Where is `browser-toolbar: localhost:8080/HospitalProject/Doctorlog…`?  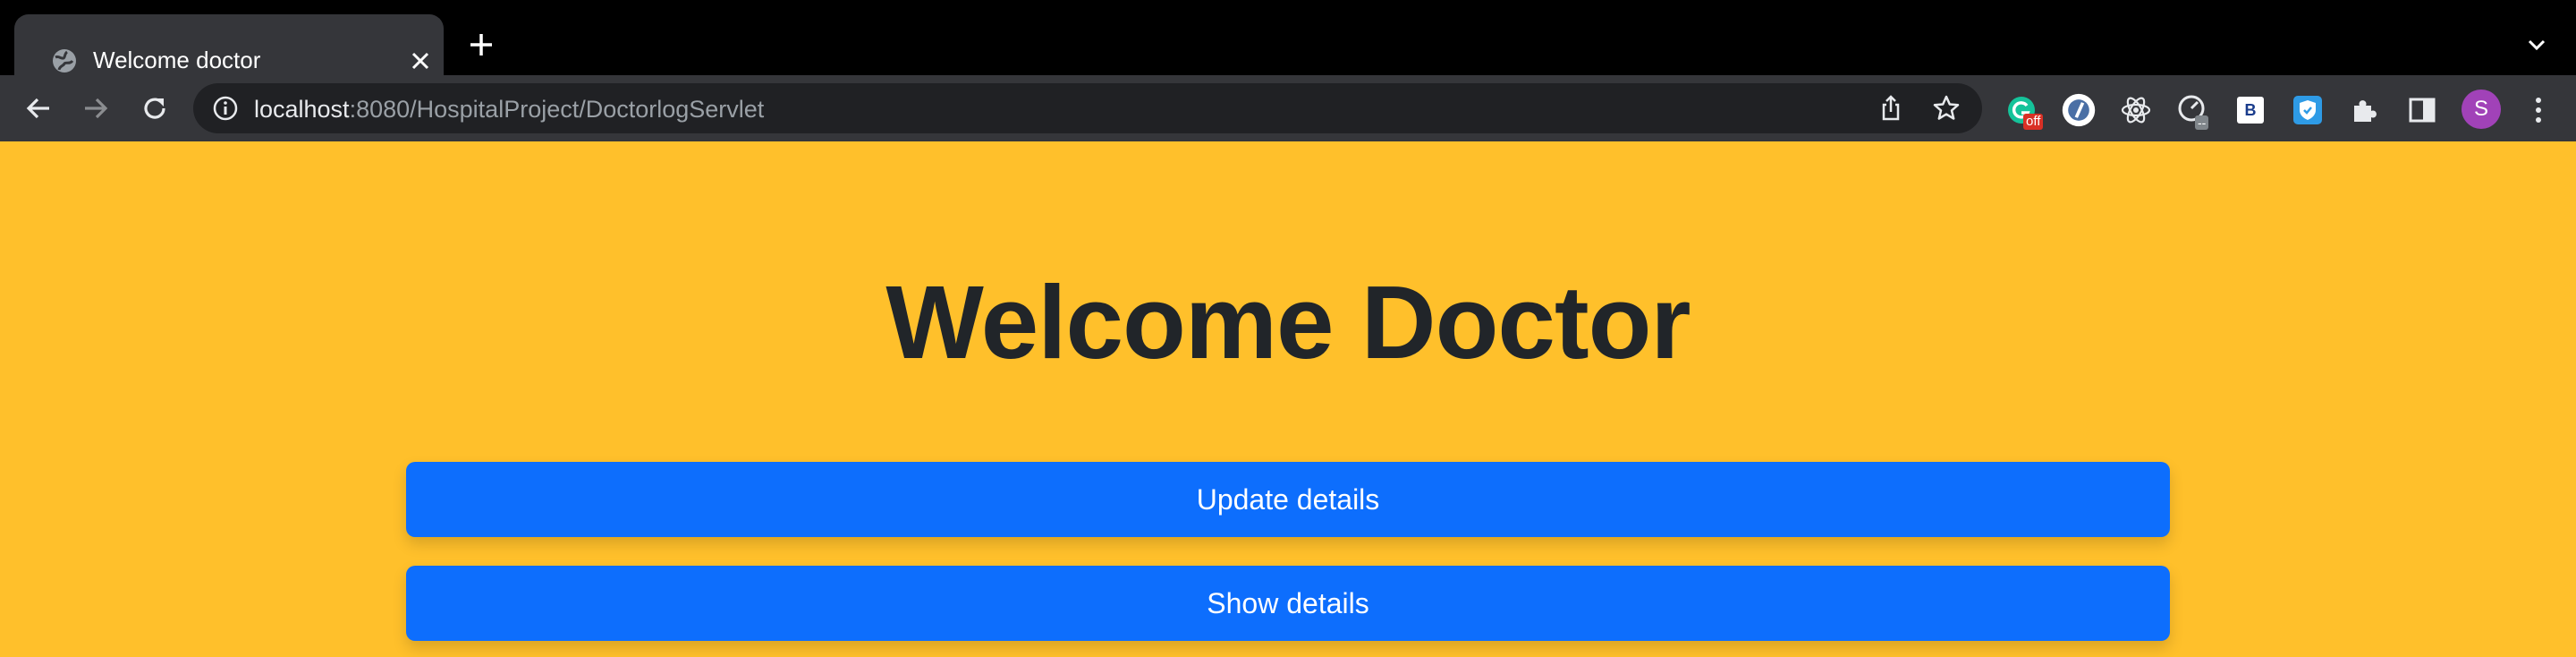 browser-toolbar: localhost:8080/HospitalProject/Doctorlog… is located at coordinates (1288, 108).